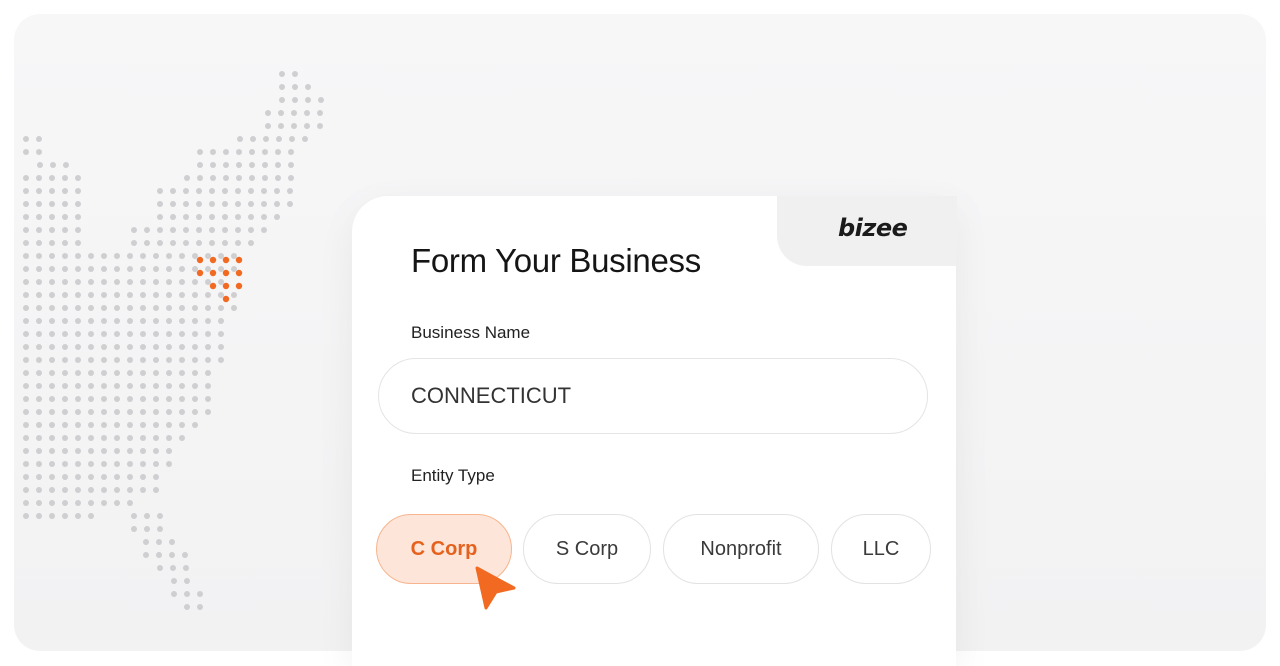 This screenshot has width=1280, height=666. I want to click on business-name-input, so click(653, 396).